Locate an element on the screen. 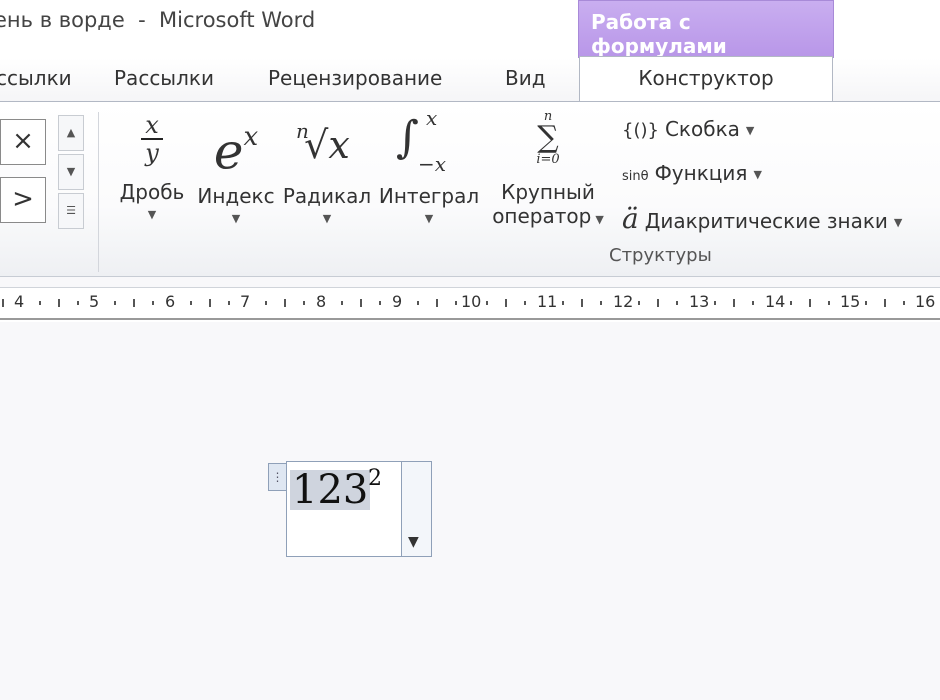 This screenshot has width=940, height=700. ruler-number: 5 is located at coordinates (94, 301).